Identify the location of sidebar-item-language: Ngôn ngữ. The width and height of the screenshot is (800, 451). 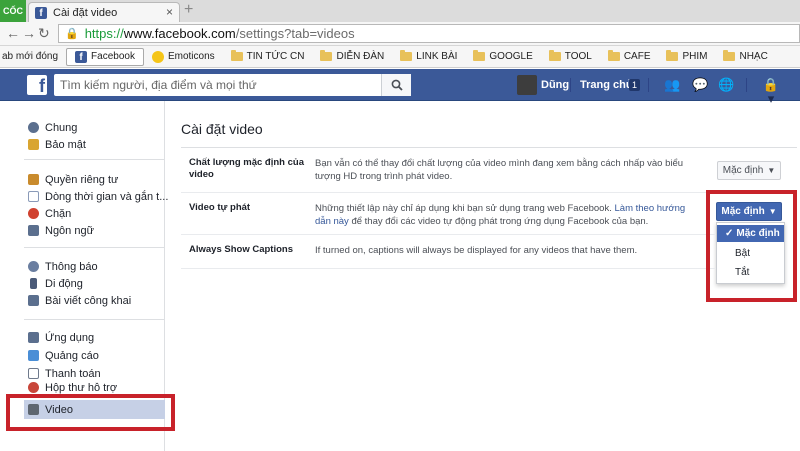
(61, 230).